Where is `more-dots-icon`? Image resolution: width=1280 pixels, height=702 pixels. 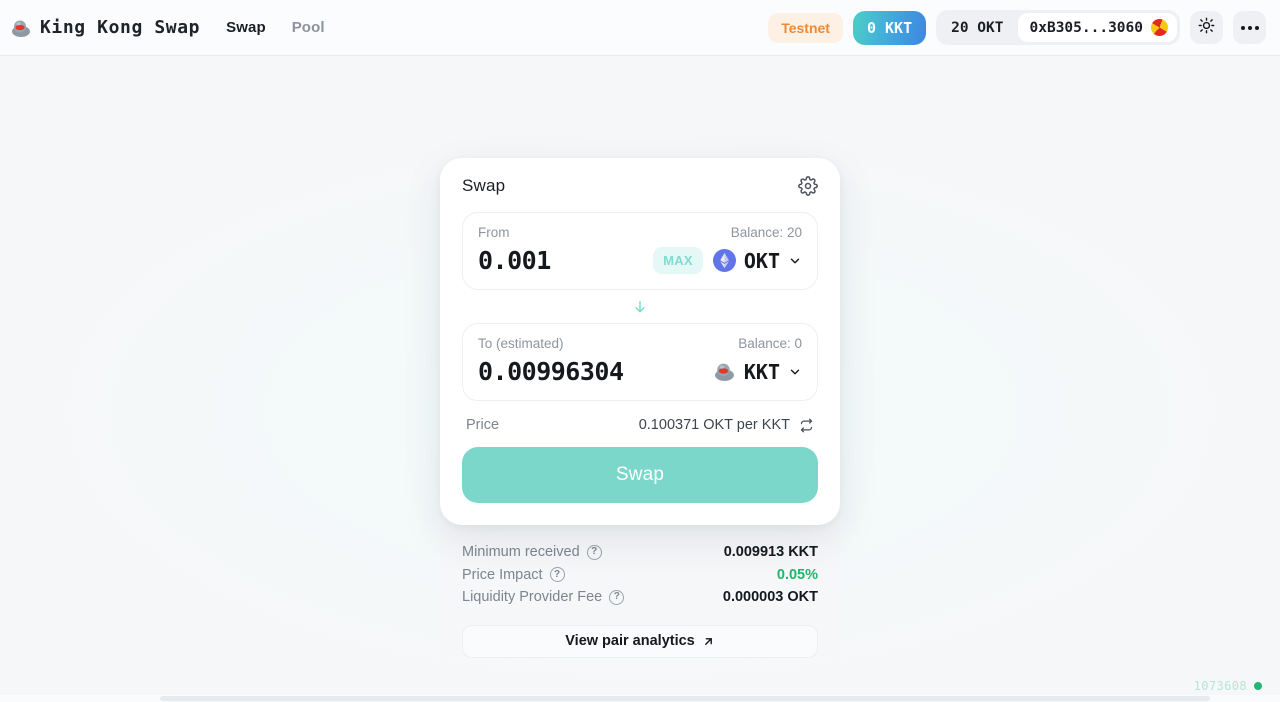
more-dots-icon is located at coordinates (1249, 27).